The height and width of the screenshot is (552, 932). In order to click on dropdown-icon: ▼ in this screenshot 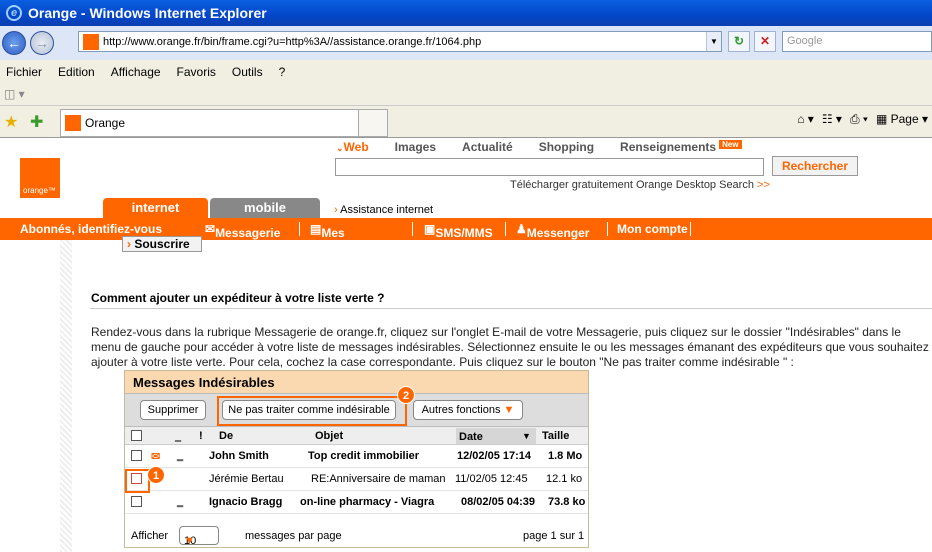, I will do `click(509, 410)`.